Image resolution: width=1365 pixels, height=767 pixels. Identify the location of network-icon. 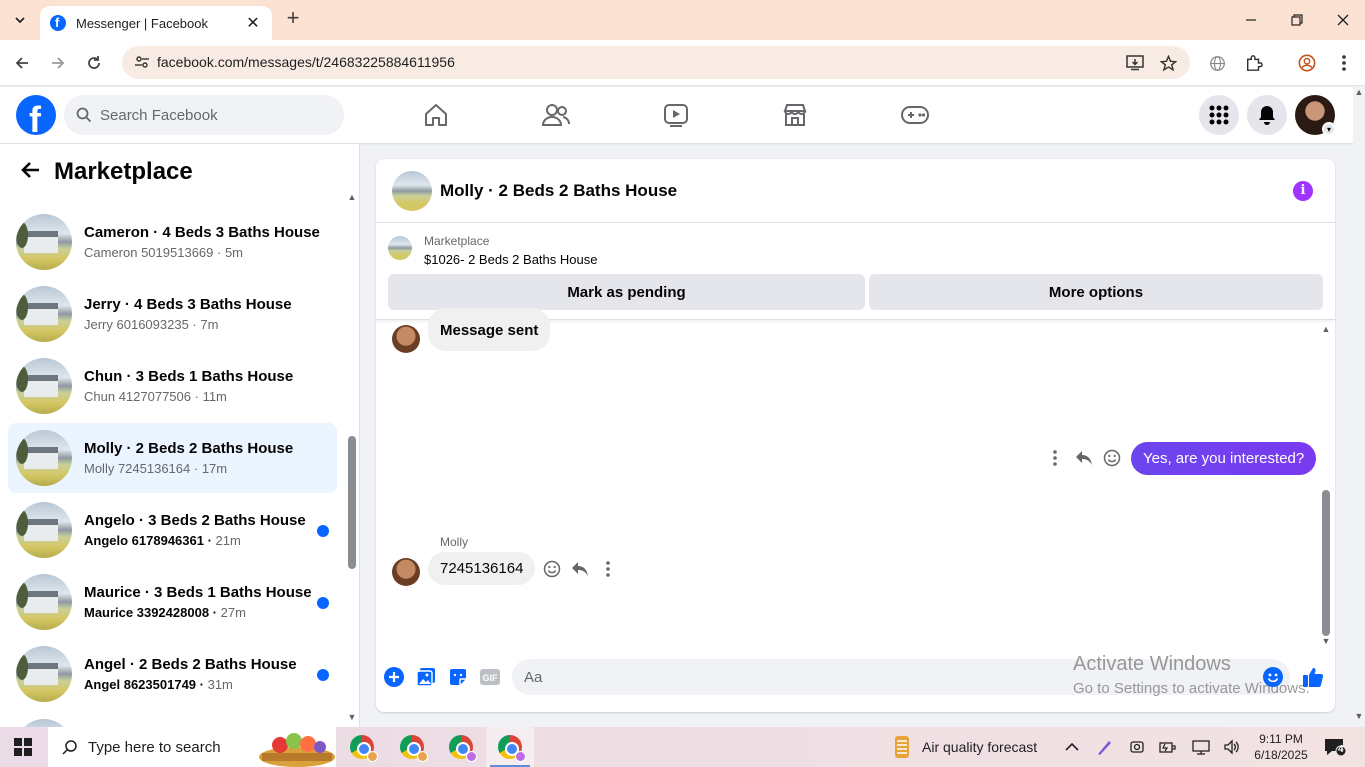
(1201, 747).